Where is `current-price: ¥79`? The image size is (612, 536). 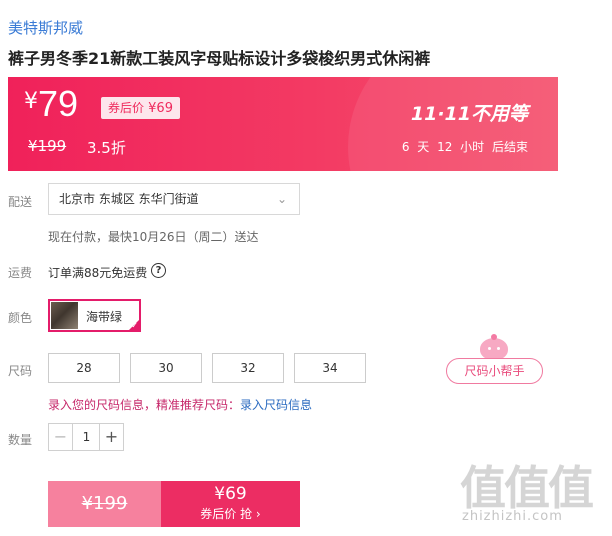 current-price: ¥79 is located at coordinates (51, 104).